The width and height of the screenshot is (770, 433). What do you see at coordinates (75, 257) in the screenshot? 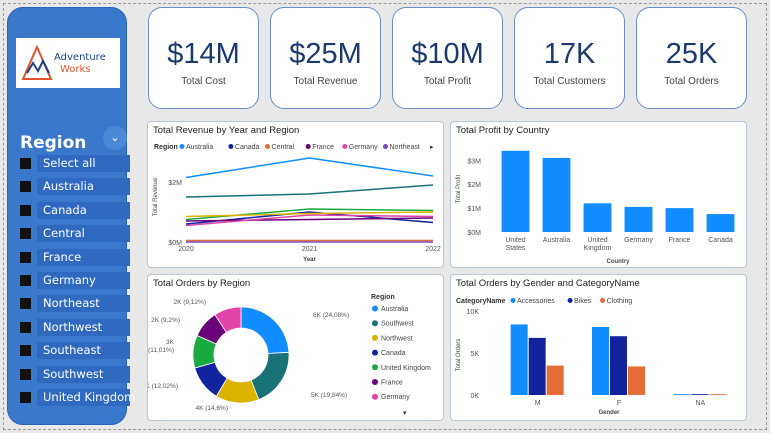
I see `slicer-item: France` at bounding box center [75, 257].